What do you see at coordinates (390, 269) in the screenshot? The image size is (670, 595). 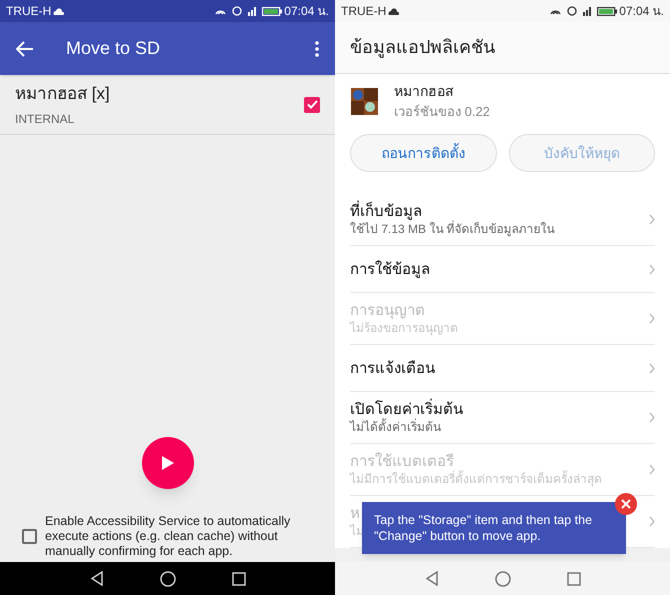 I see `item-title: การใช้ข้อมูล` at bounding box center [390, 269].